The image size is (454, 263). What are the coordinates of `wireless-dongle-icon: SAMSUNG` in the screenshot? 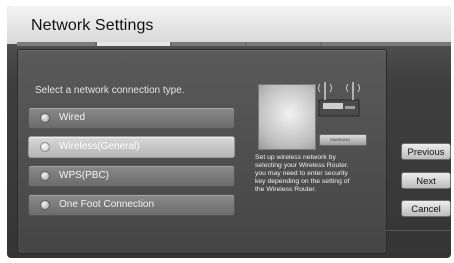 It's located at (343, 140).